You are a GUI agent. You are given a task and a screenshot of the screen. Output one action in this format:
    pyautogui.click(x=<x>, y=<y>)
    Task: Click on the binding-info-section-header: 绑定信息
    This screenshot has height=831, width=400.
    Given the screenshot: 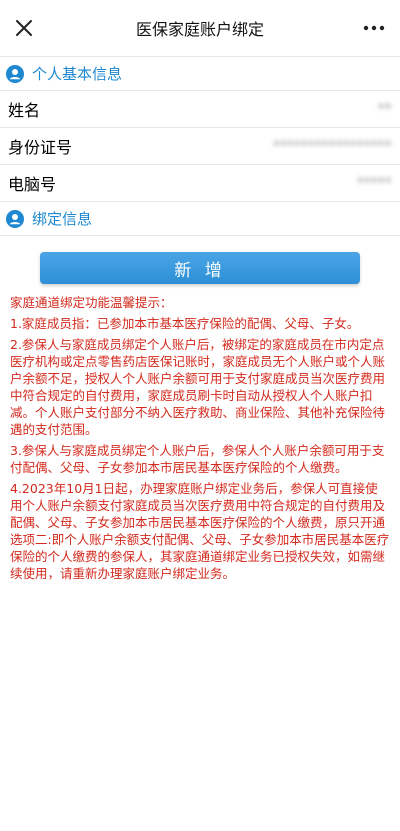 What is the action you would take?
    pyautogui.click(x=200, y=219)
    